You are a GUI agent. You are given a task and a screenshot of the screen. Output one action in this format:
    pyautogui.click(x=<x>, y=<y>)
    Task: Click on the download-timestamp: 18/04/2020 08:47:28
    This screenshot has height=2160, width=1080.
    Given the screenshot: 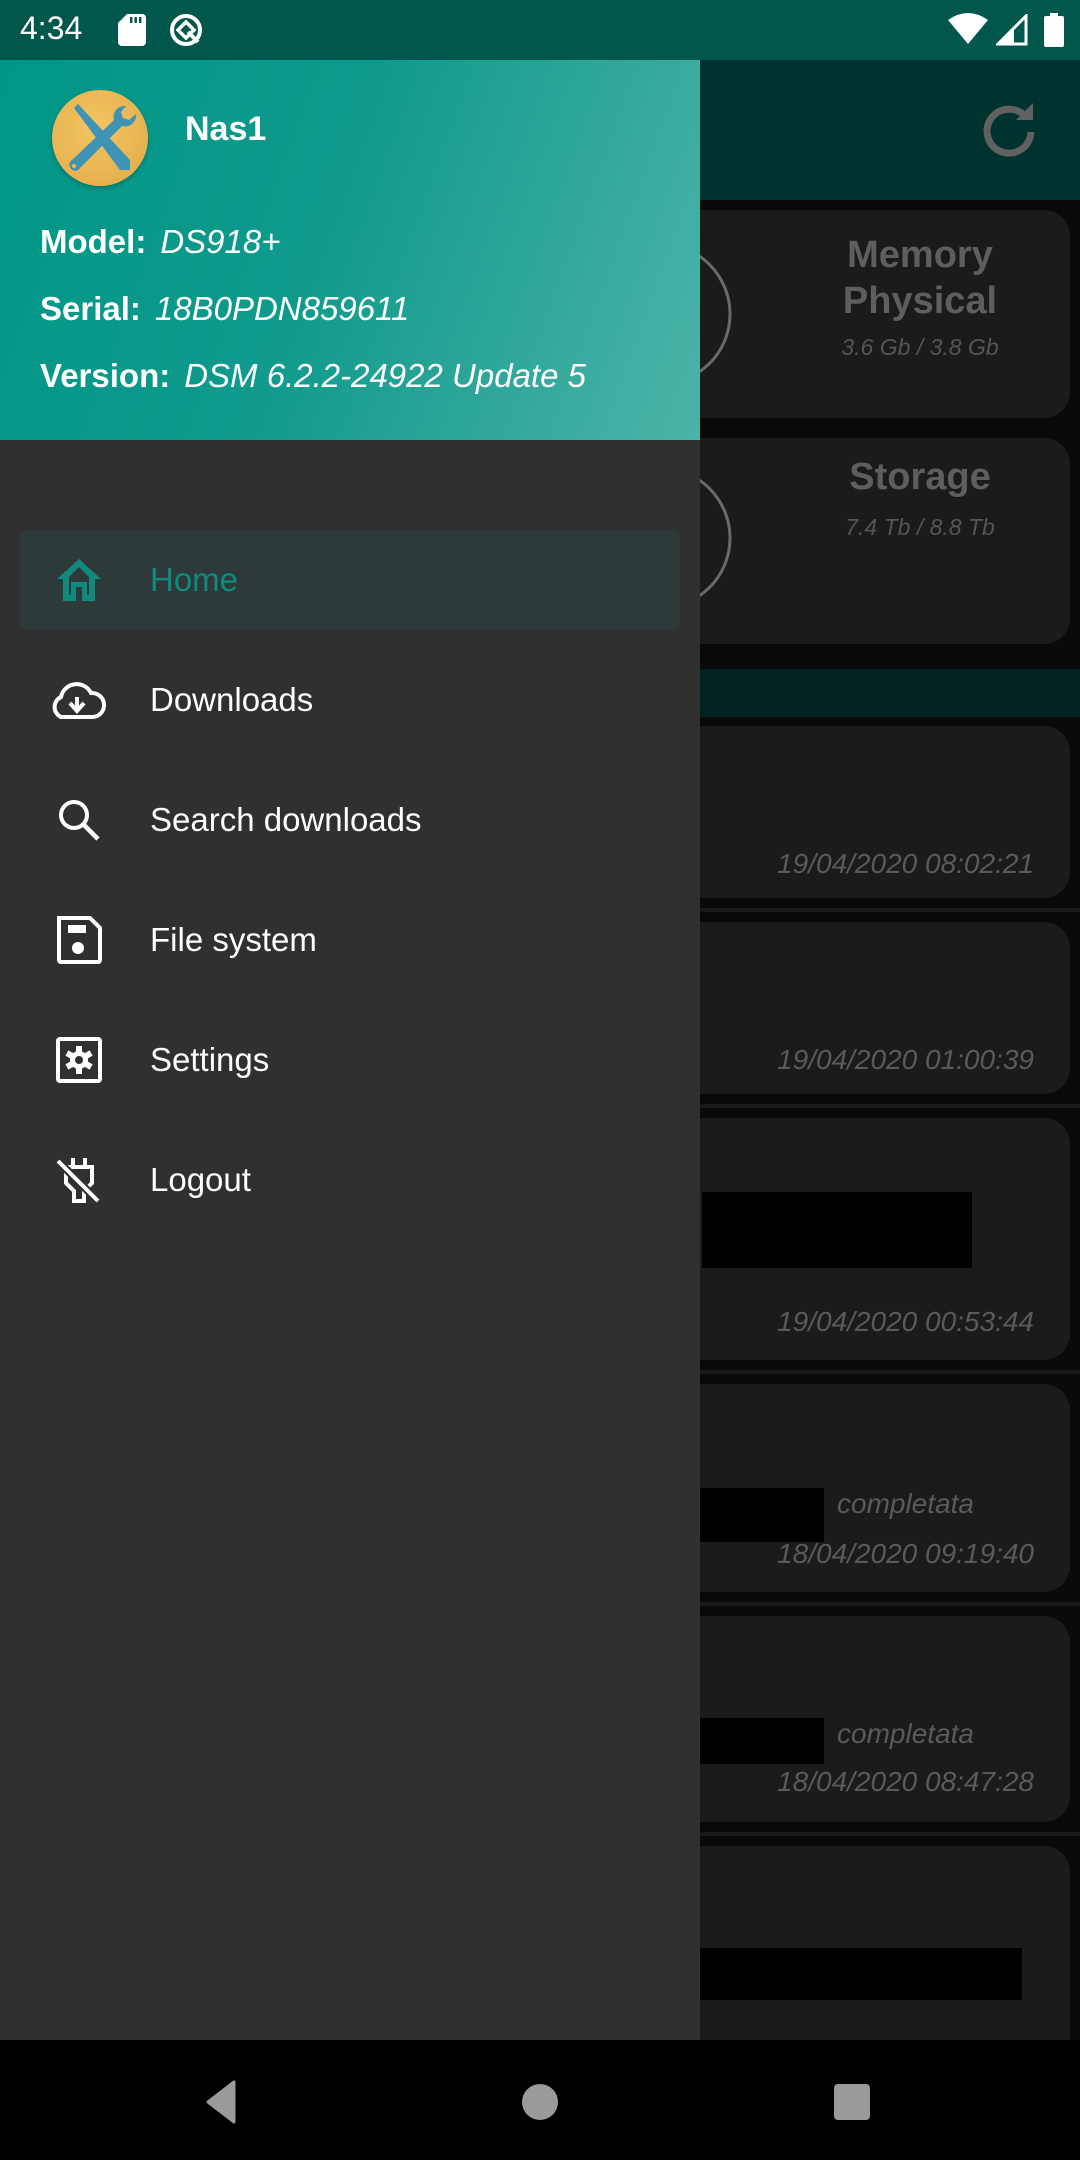 What is the action you would take?
    pyautogui.click(x=905, y=1781)
    